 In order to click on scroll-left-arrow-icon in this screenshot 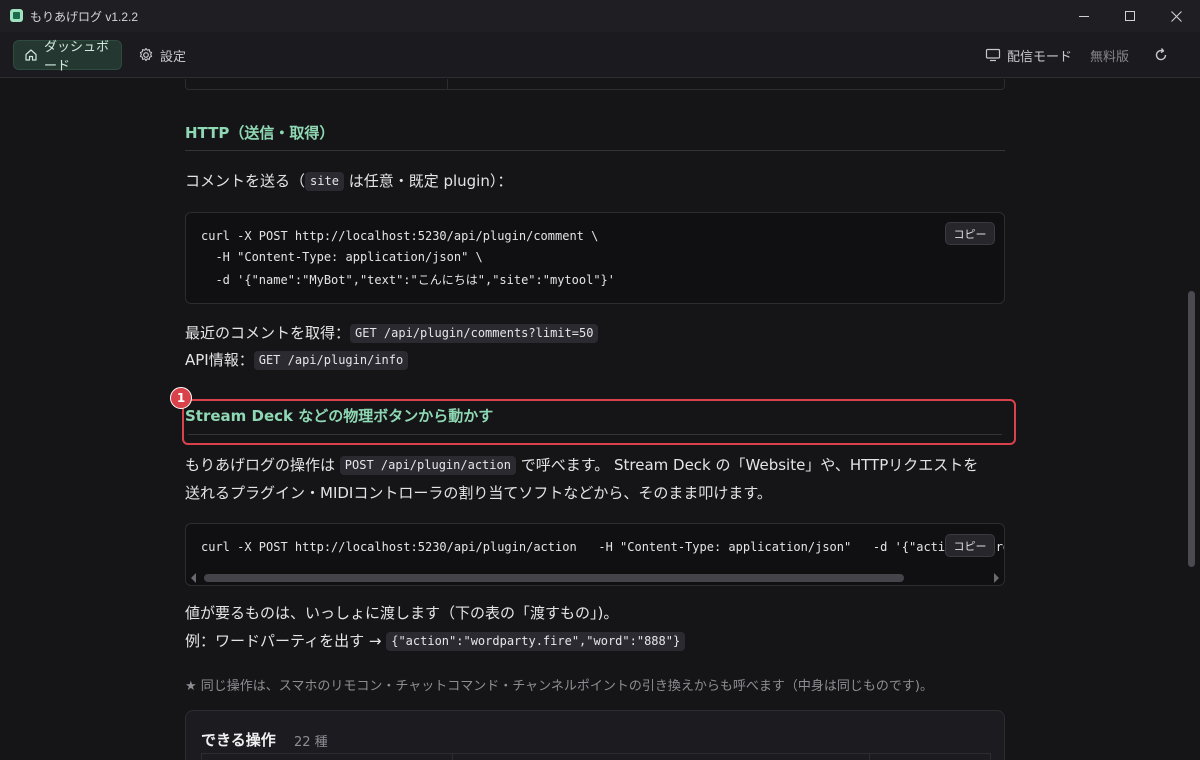, I will do `click(193, 578)`.